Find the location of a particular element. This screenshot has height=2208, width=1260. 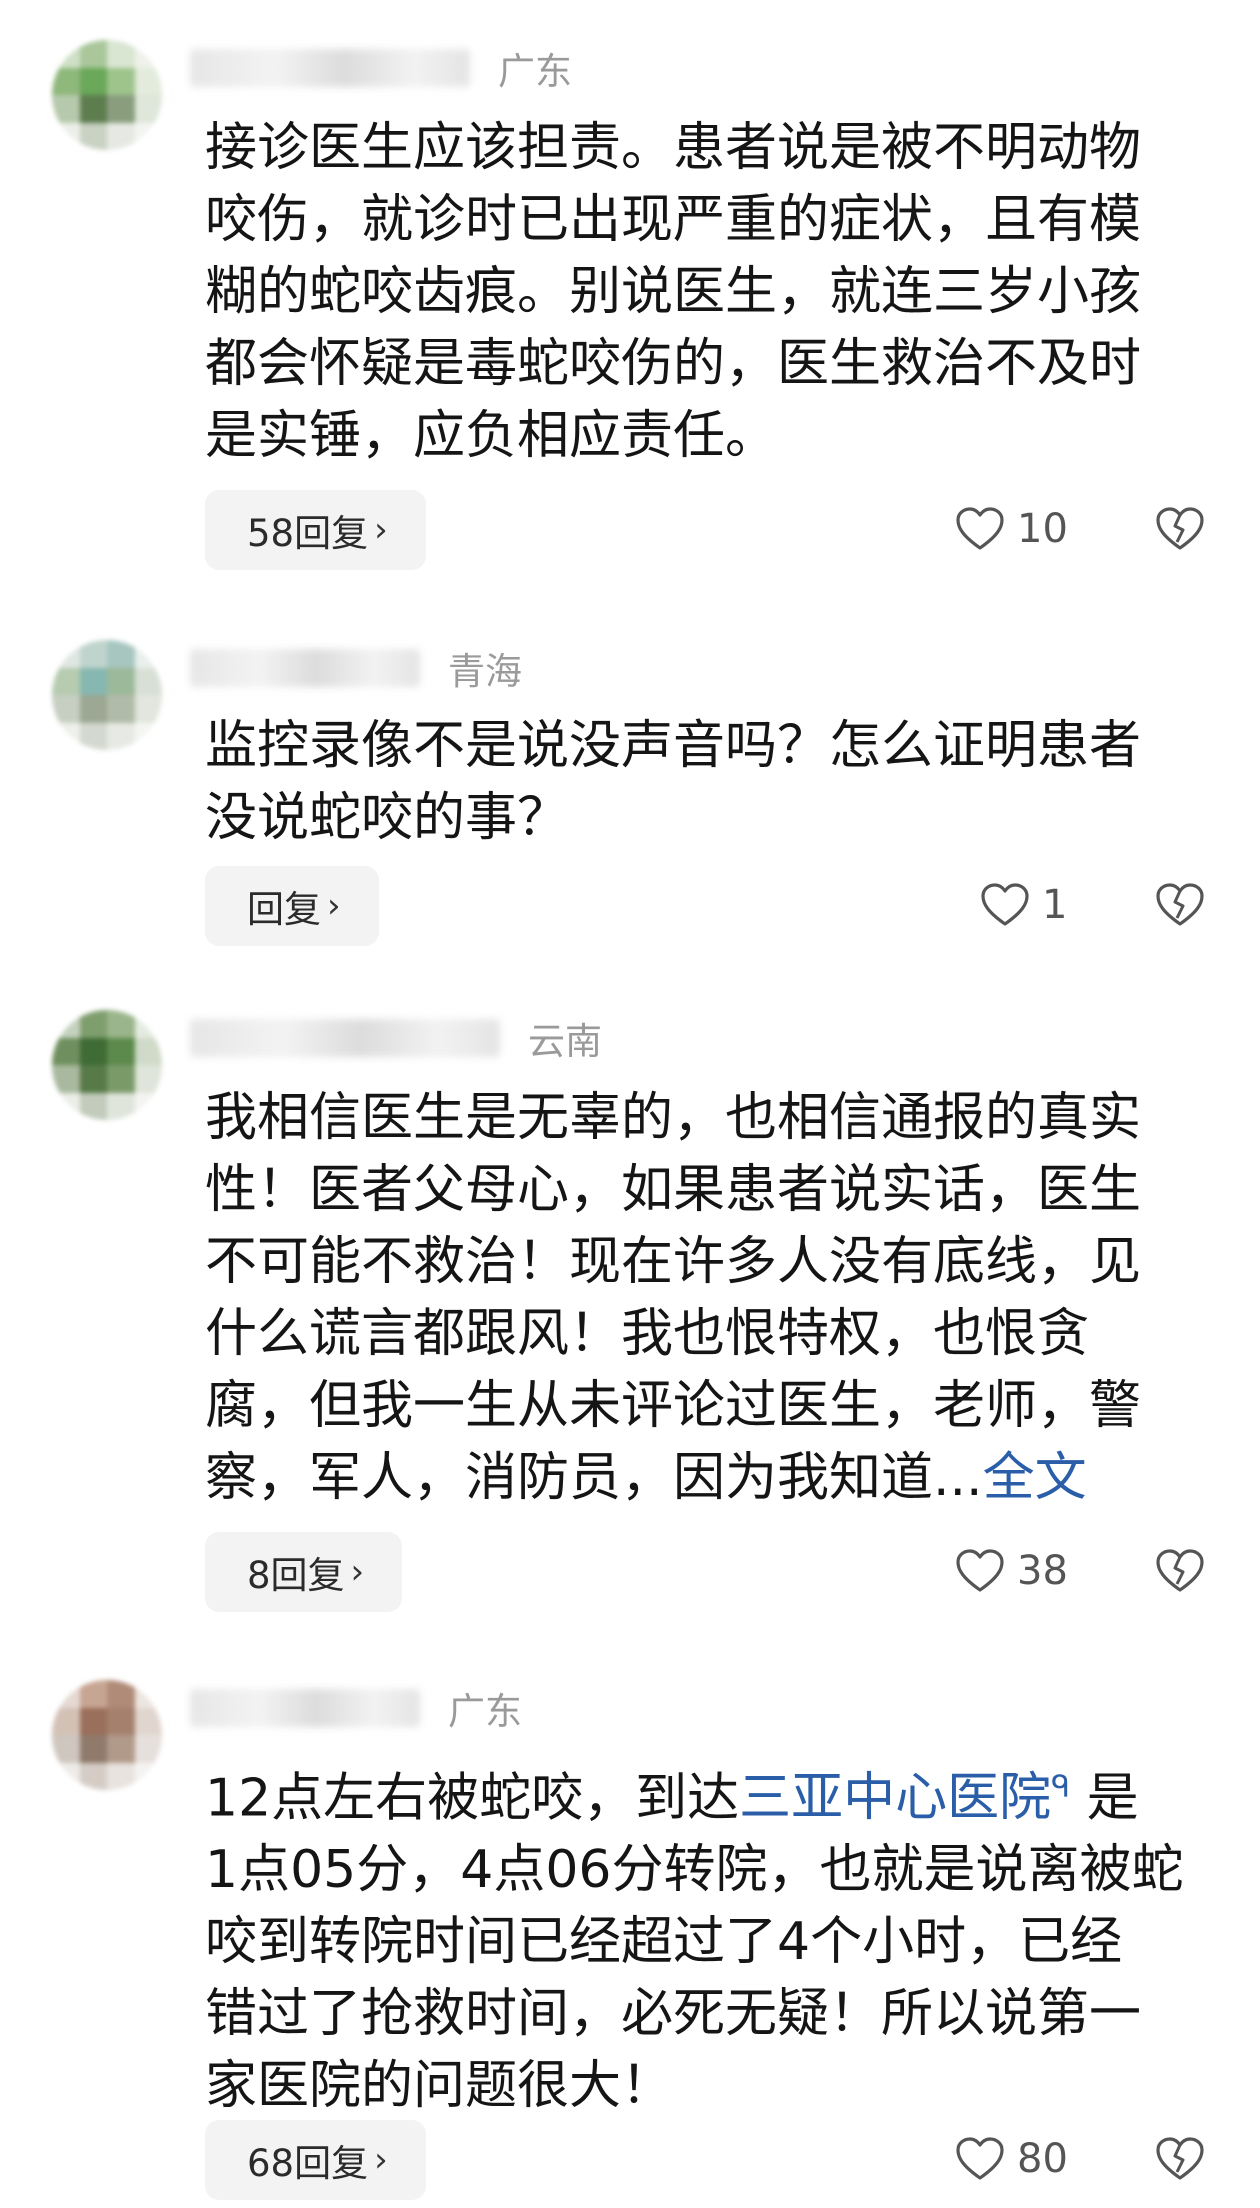

like-count: 38 is located at coordinates (1042, 1571).